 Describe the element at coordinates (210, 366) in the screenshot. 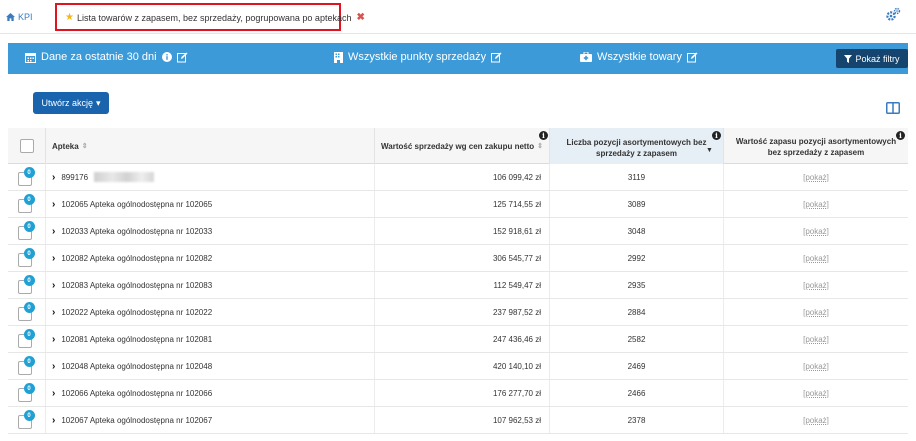

I see `pharmacy-cell: › 102048 Apteka ogólnodostępna nr 102048` at that location.